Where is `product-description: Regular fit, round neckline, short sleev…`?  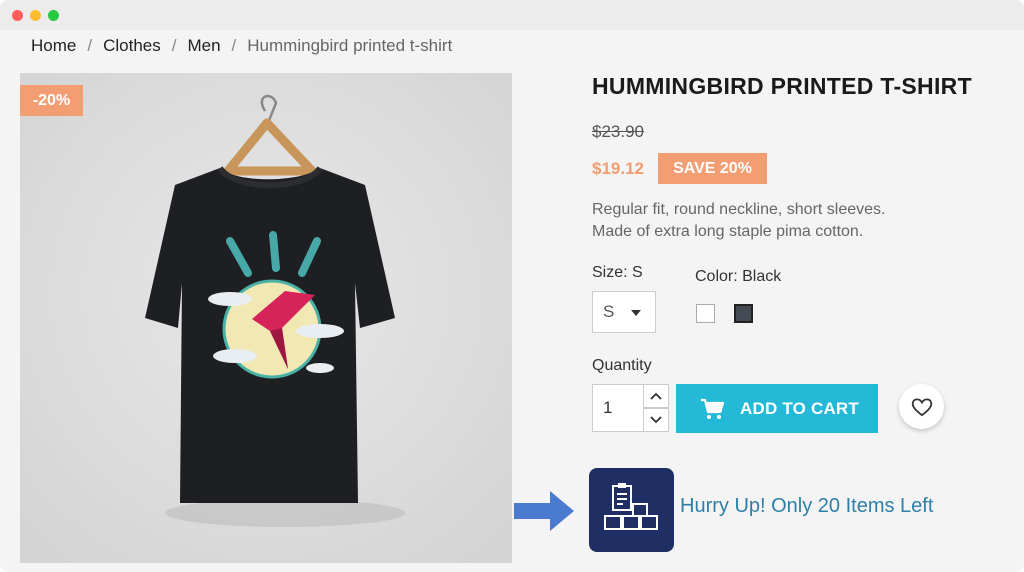 product-description: Regular fit, round neckline, short sleev… is located at coordinates (772, 221).